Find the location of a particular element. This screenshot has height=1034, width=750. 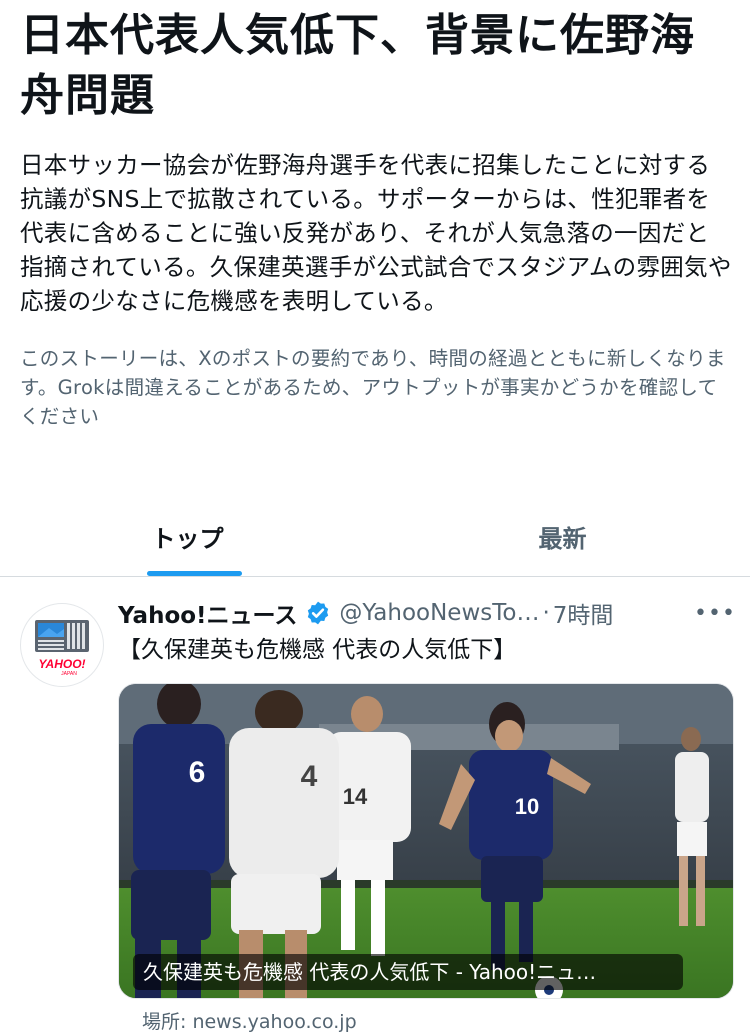

post-timestamp: 7時間 is located at coordinates (583, 613).